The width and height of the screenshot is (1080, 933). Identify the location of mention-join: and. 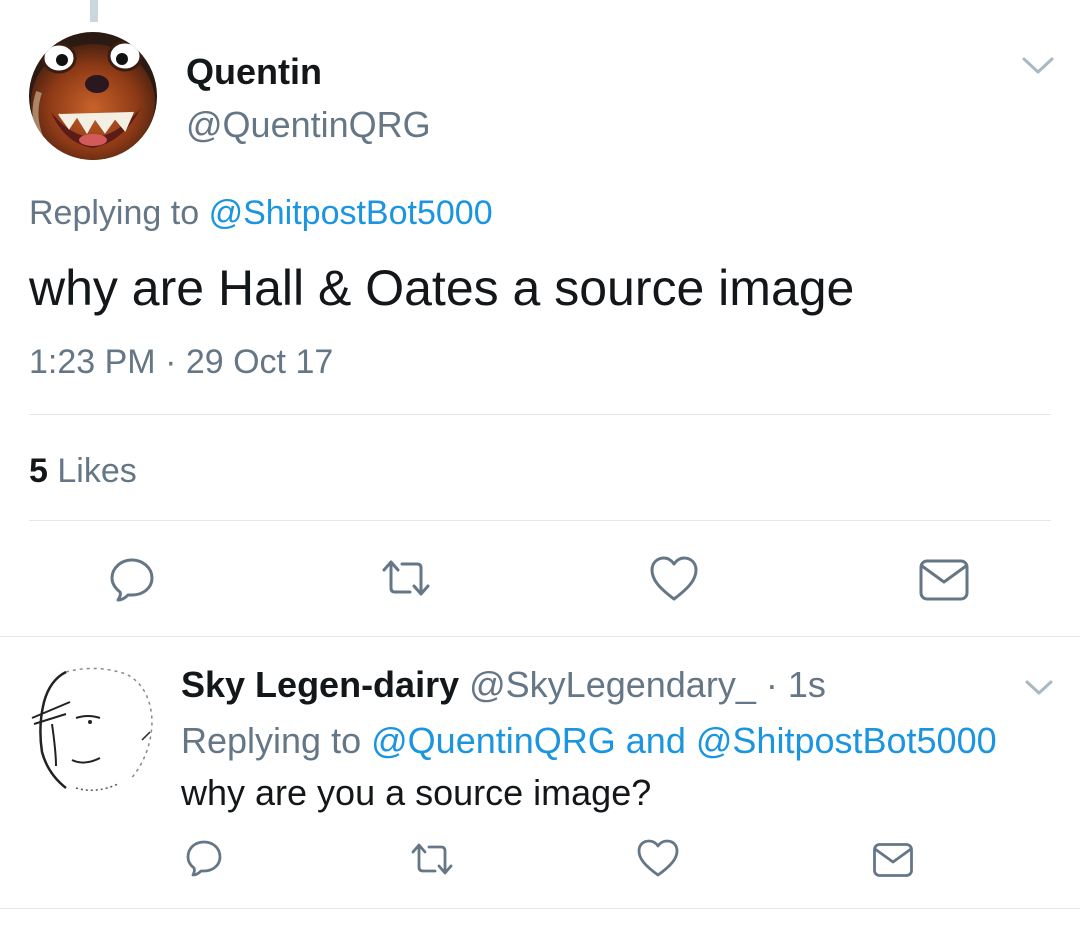
(656, 740).